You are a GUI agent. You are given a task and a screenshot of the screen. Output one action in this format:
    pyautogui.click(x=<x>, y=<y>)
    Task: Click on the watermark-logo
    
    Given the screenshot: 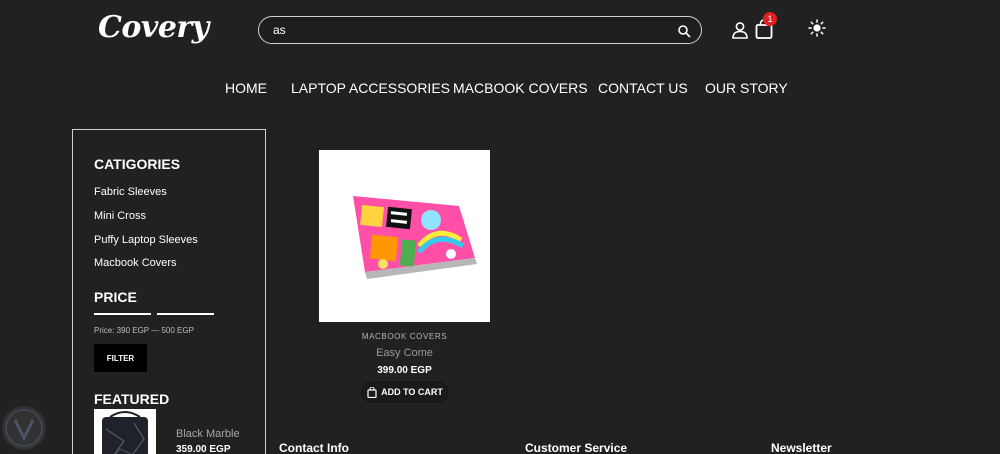 What is the action you would take?
    pyautogui.click(x=24, y=428)
    